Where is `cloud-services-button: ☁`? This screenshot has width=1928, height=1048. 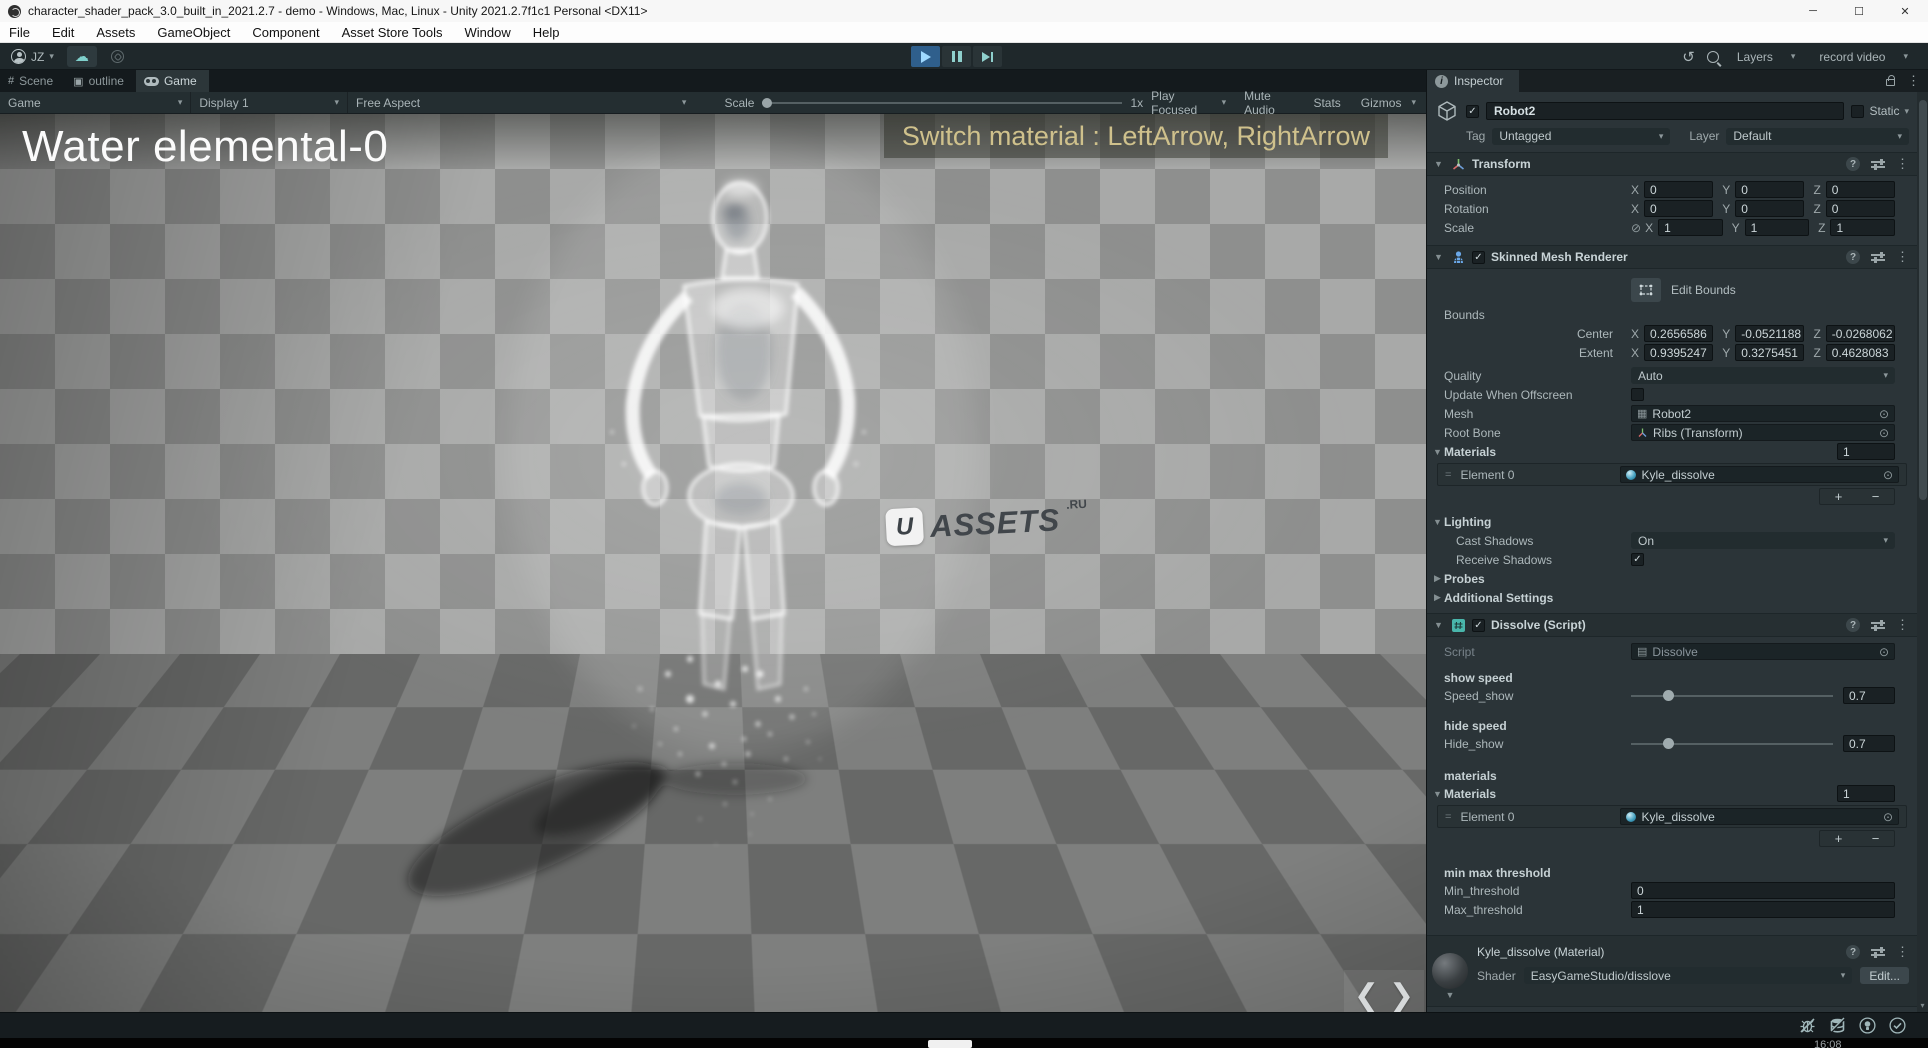 cloud-services-button: ☁ is located at coordinates (81, 56).